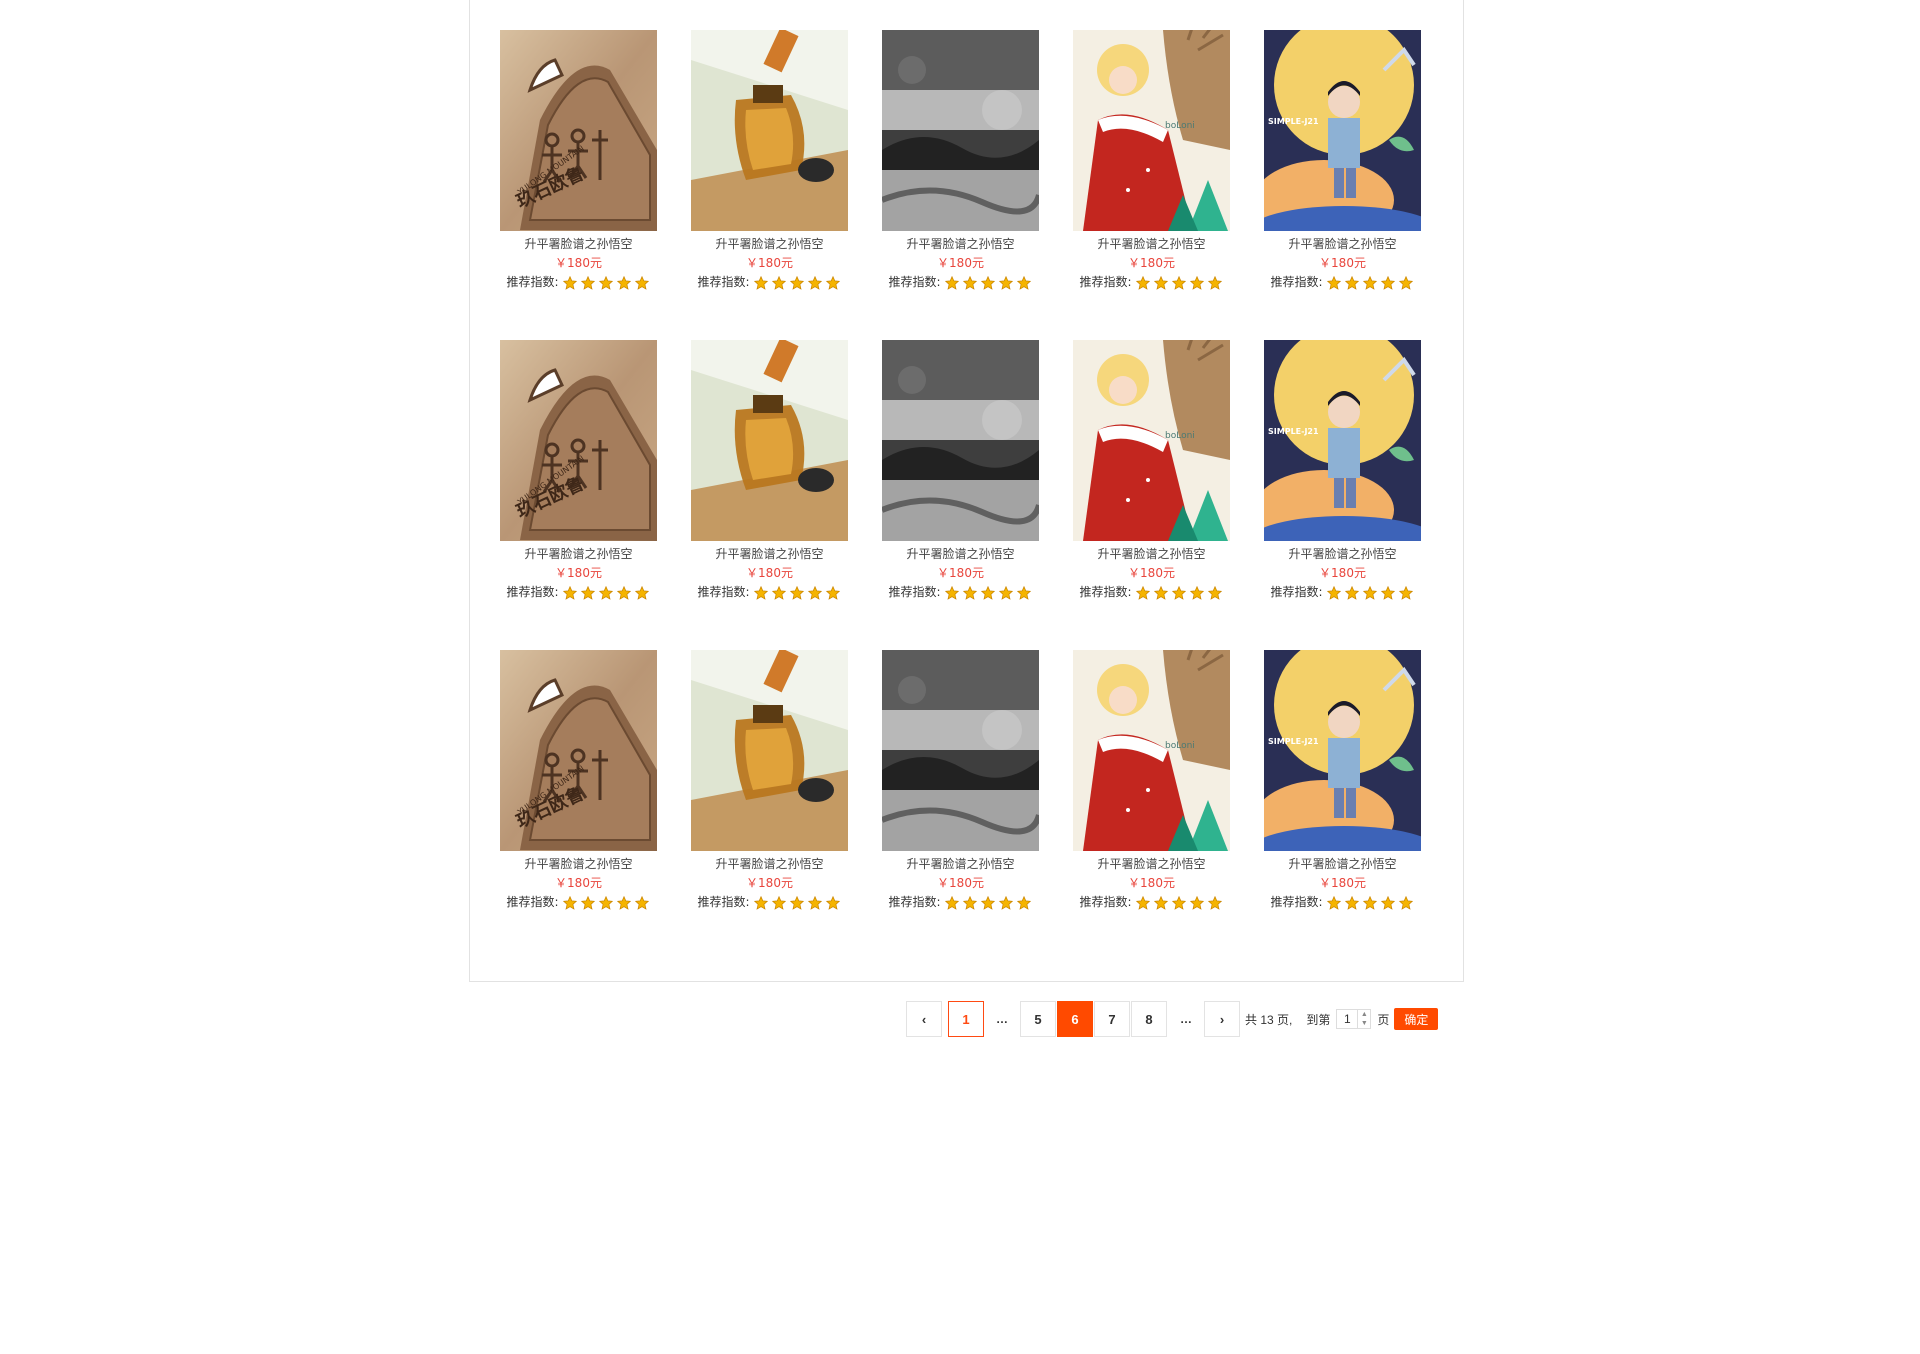 The height and width of the screenshot is (1354, 1920). What do you see at coordinates (1347, 1019) in the screenshot?
I see `goto-page-value: 1` at bounding box center [1347, 1019].